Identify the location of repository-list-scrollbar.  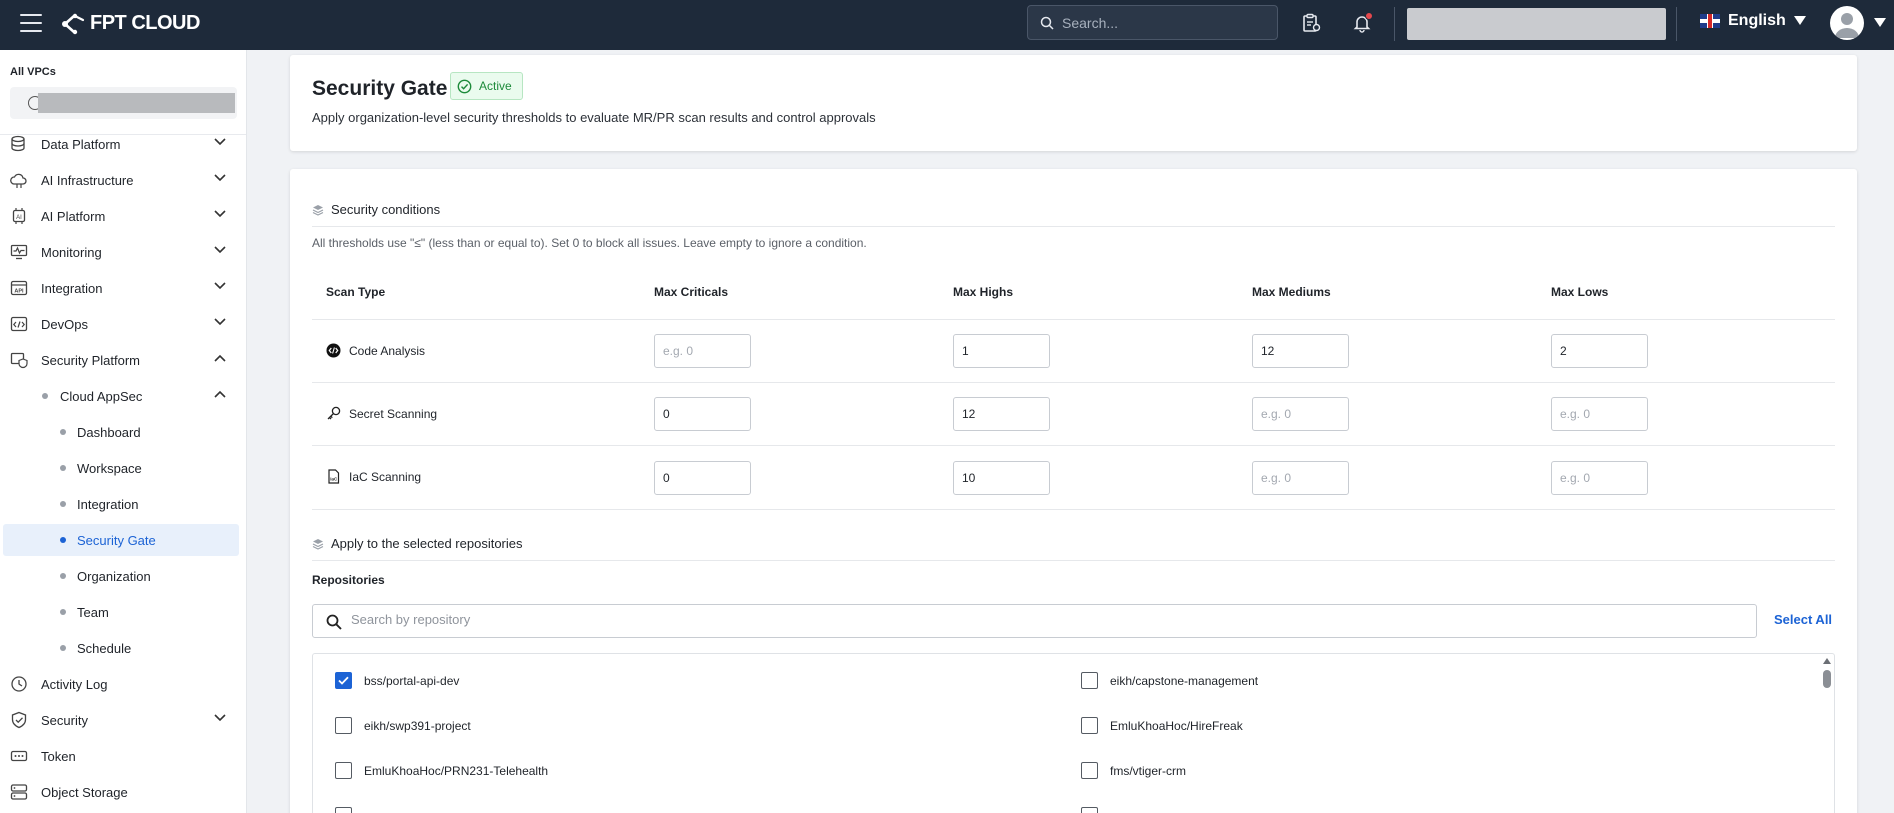
(1827, 733).